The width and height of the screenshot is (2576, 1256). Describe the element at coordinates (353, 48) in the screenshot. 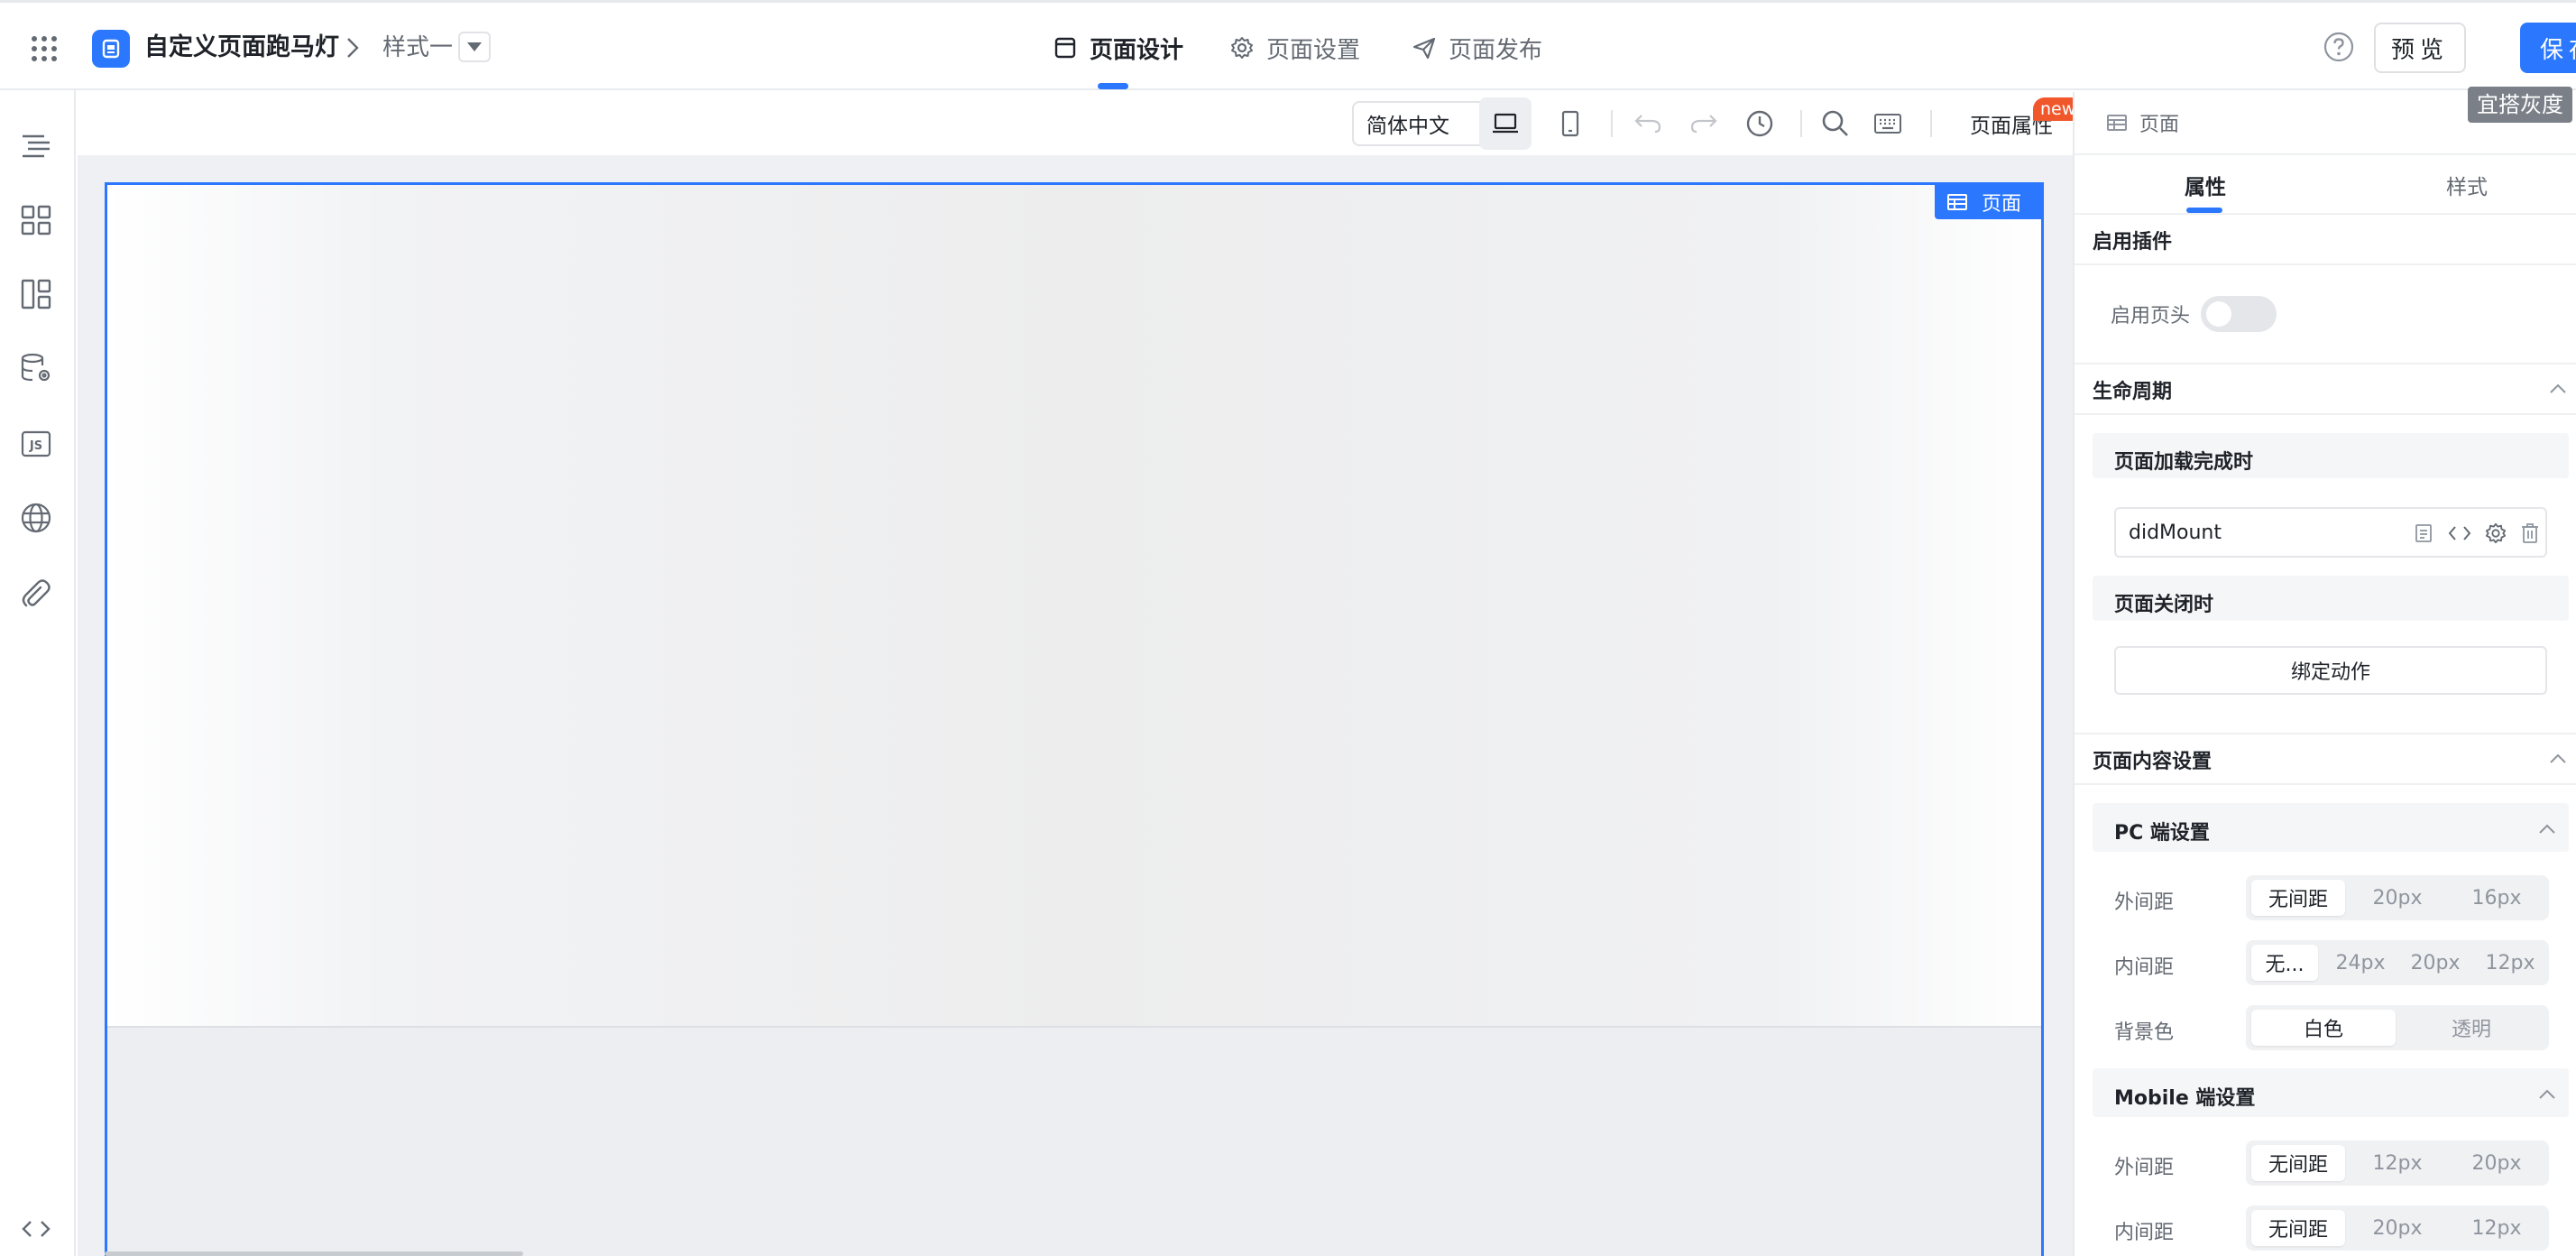

I see `chevron-right-icon` at that location.